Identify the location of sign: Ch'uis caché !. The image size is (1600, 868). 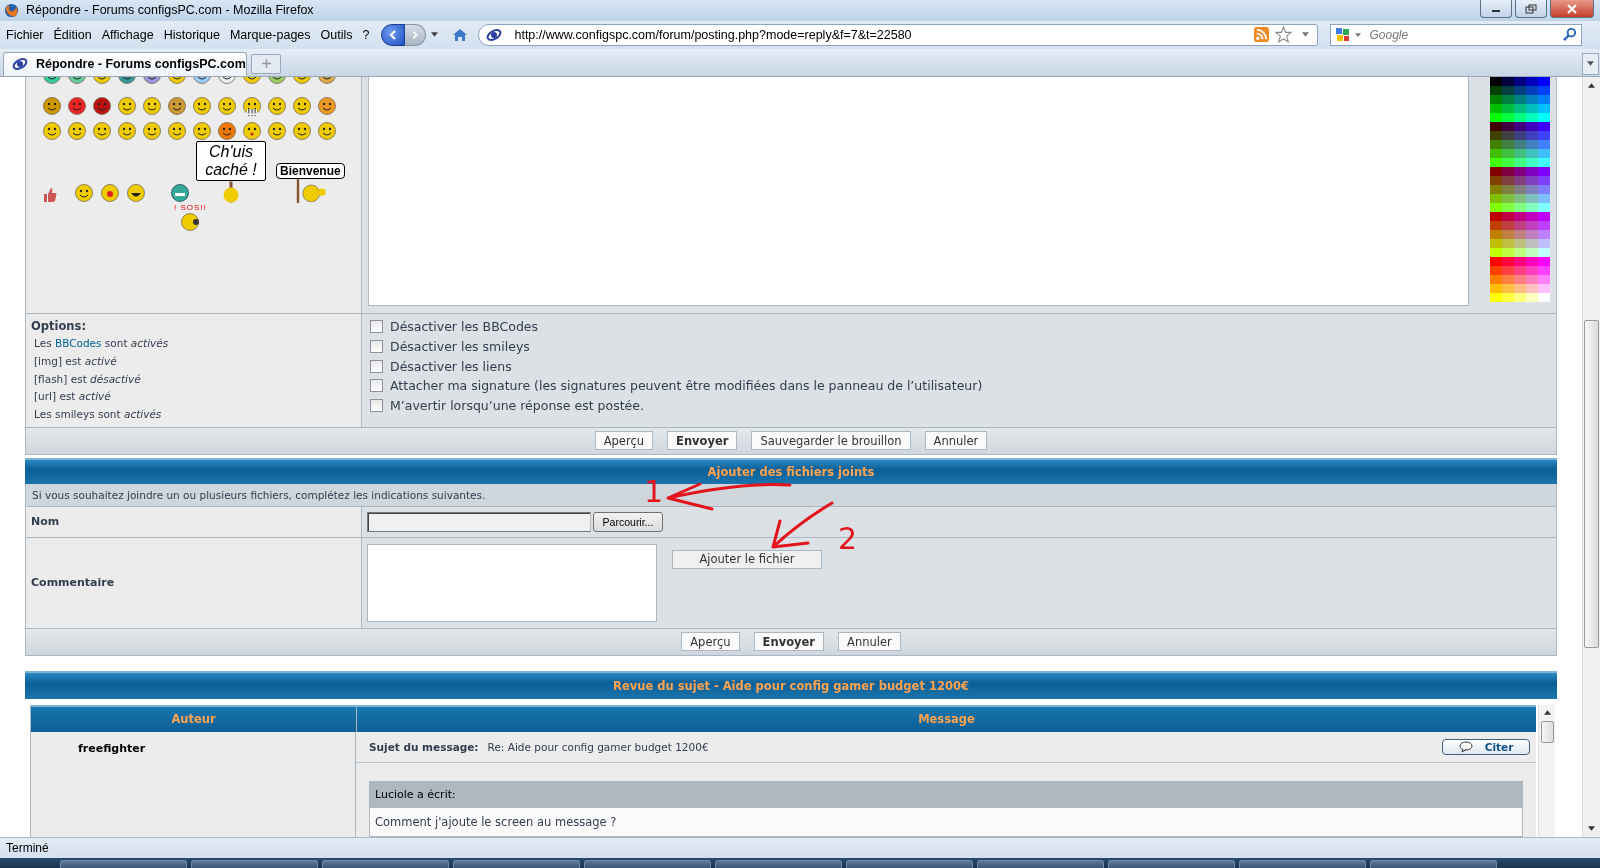
(231, 160).